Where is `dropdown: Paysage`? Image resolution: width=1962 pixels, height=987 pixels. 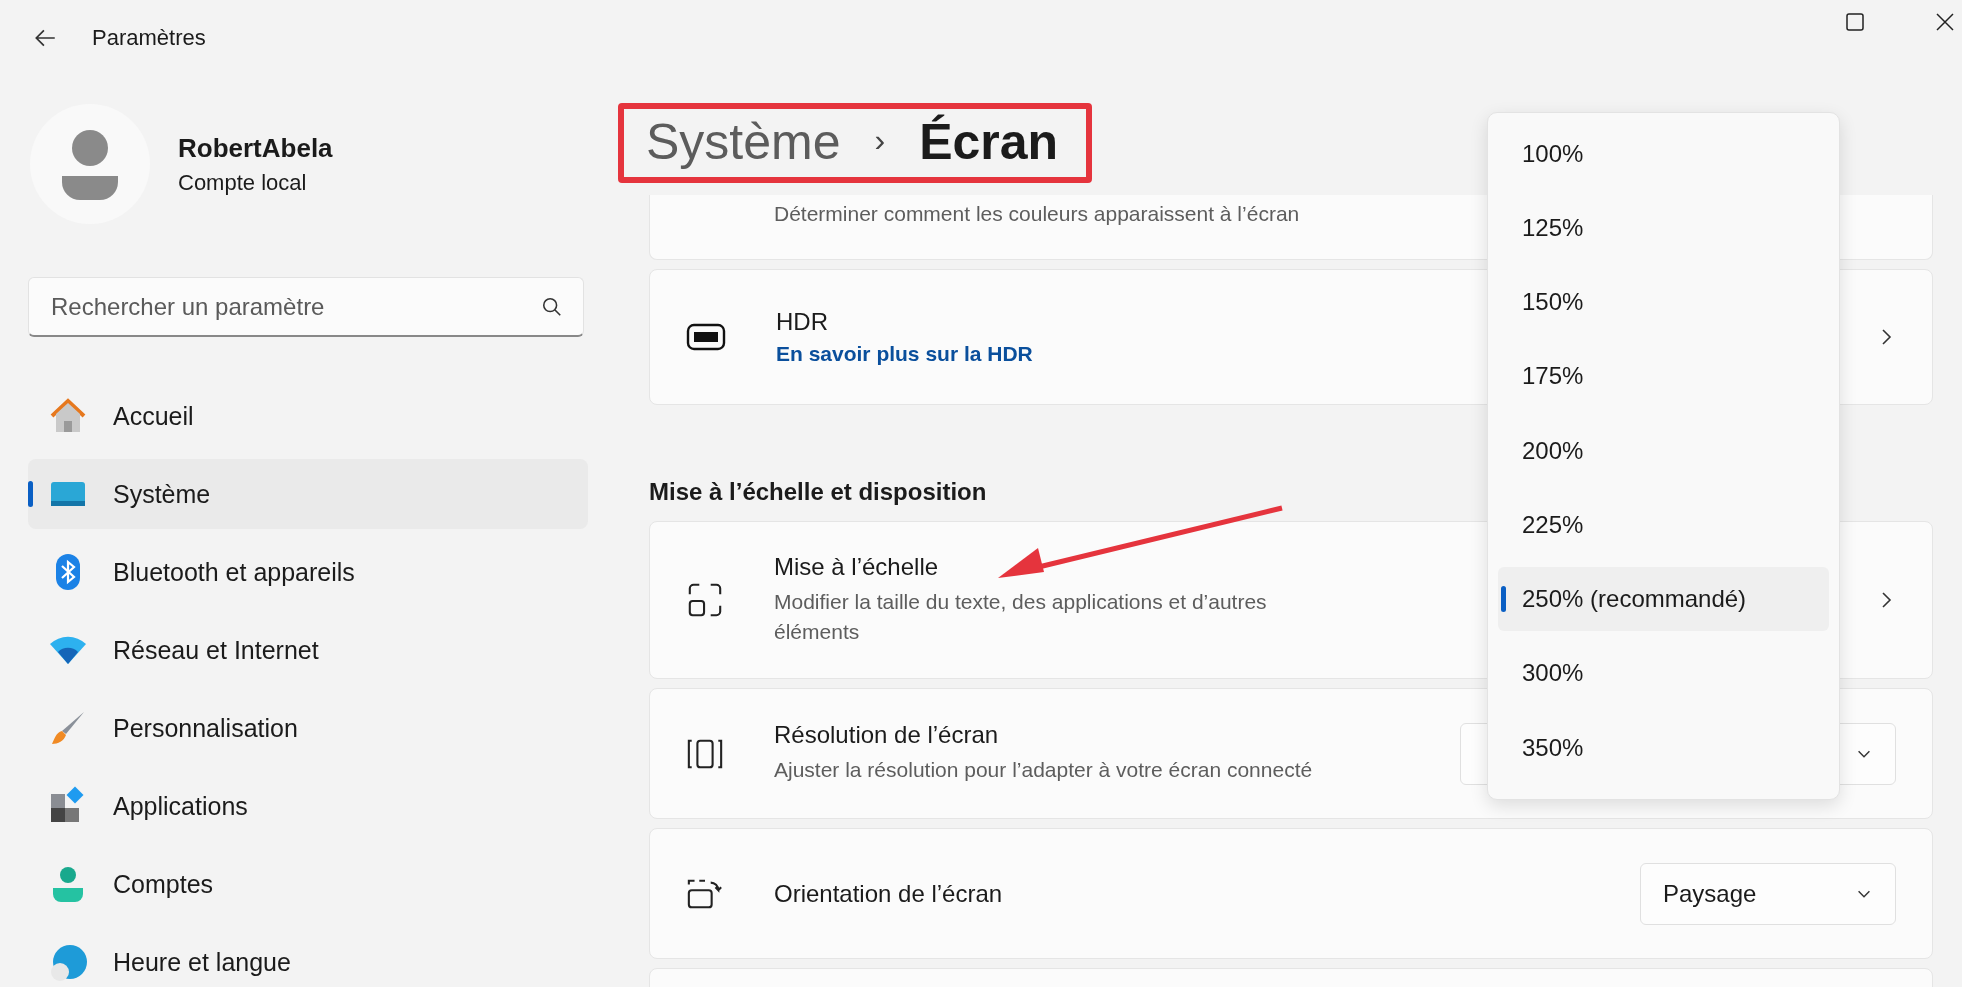 dropdown: Paysage is located at coordinates (1768, 893).